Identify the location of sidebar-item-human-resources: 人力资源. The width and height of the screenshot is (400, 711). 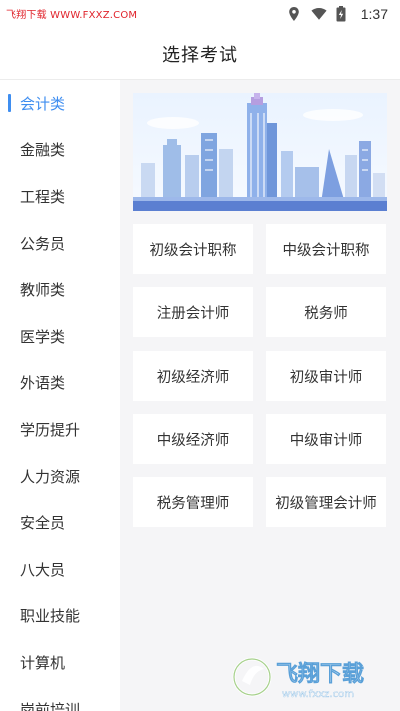
(60, 476).